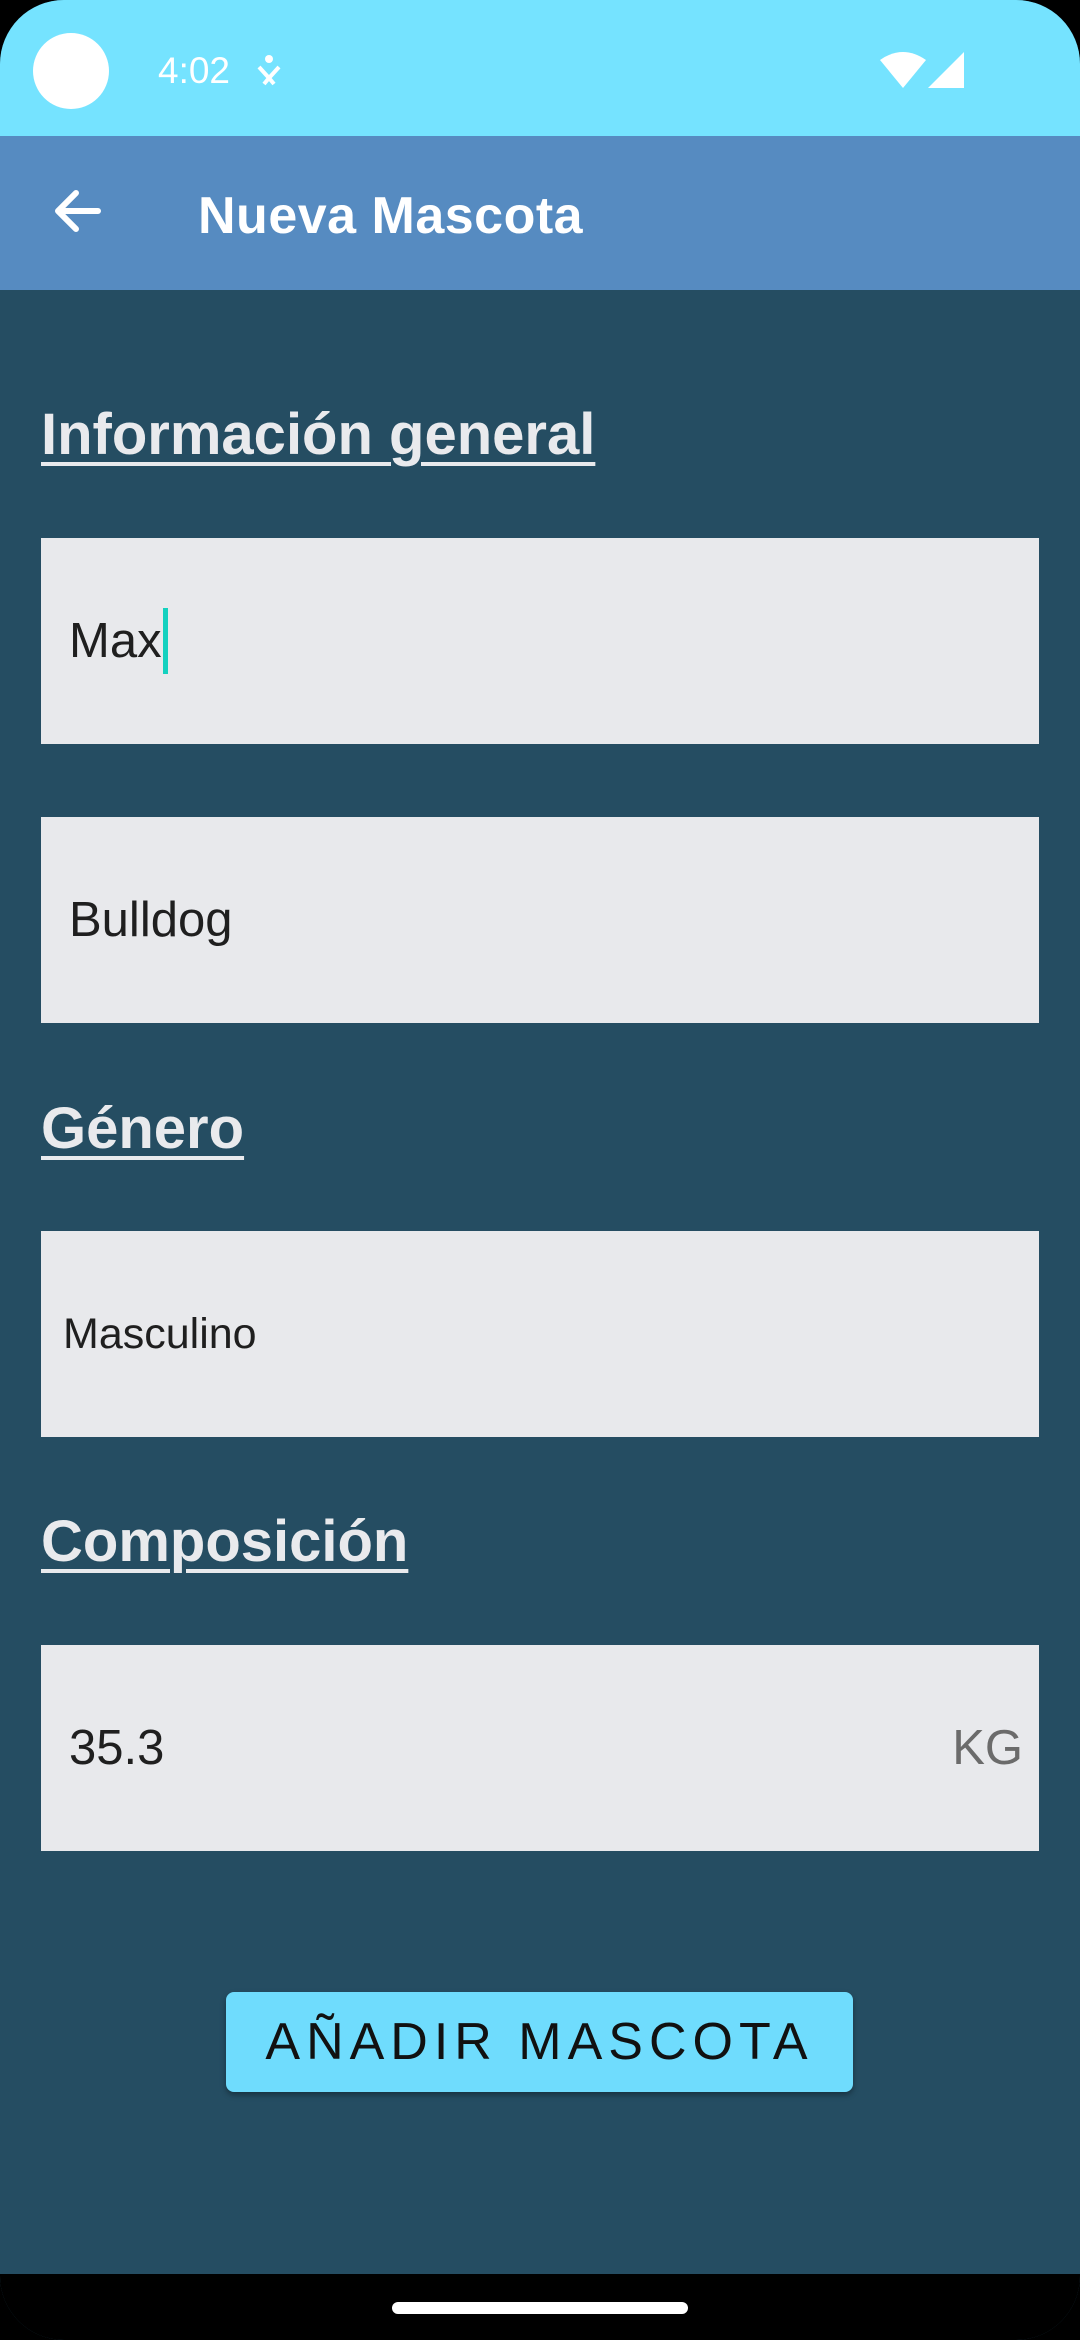  Describe the element at coordinates (391, 216) in the screenshot. I see `page-title: Nueva Mascota` at that location.